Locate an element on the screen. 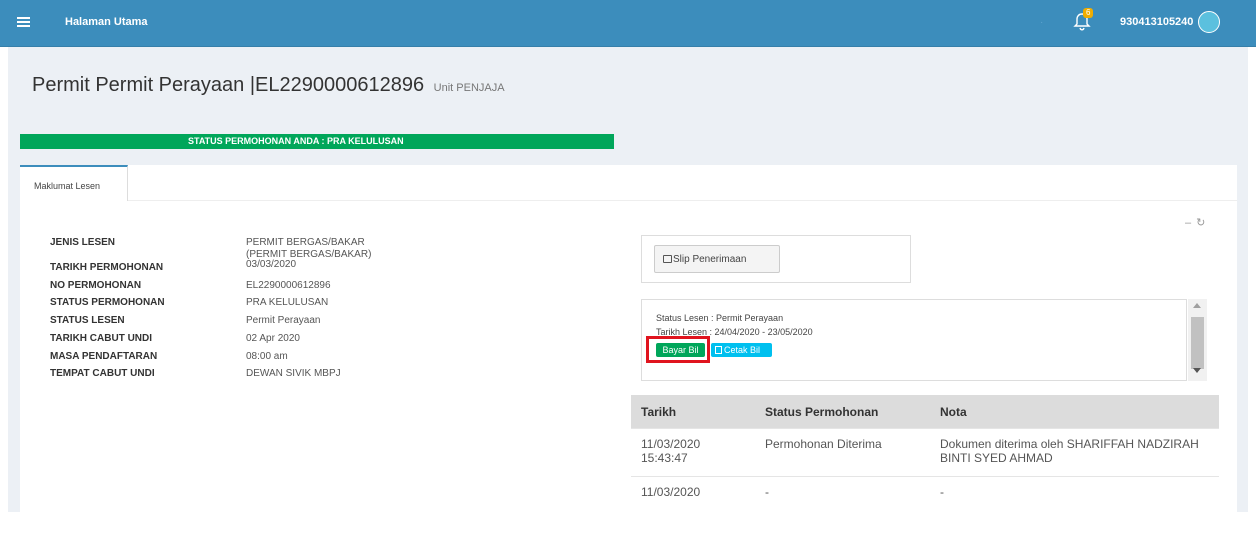  info-value: PERMIT BERGAS/BAKAR is located at coordinates (305, 242).